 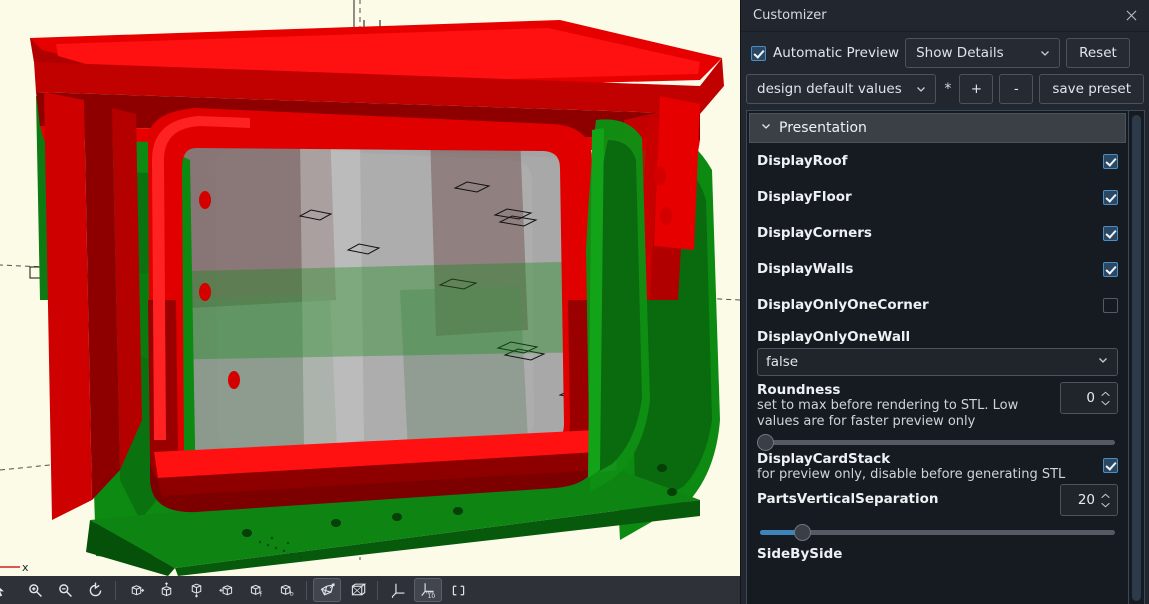 I want to click on param-spinbox-partsverticalseparation: 20, so click(x=1089, y=500).